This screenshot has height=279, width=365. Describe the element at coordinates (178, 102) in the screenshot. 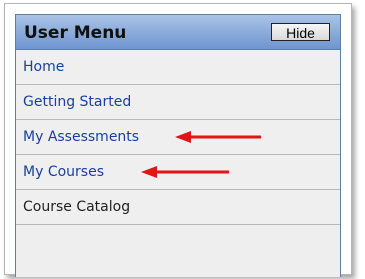

I see `menu-item-getting-started: Getting Started` at that location.